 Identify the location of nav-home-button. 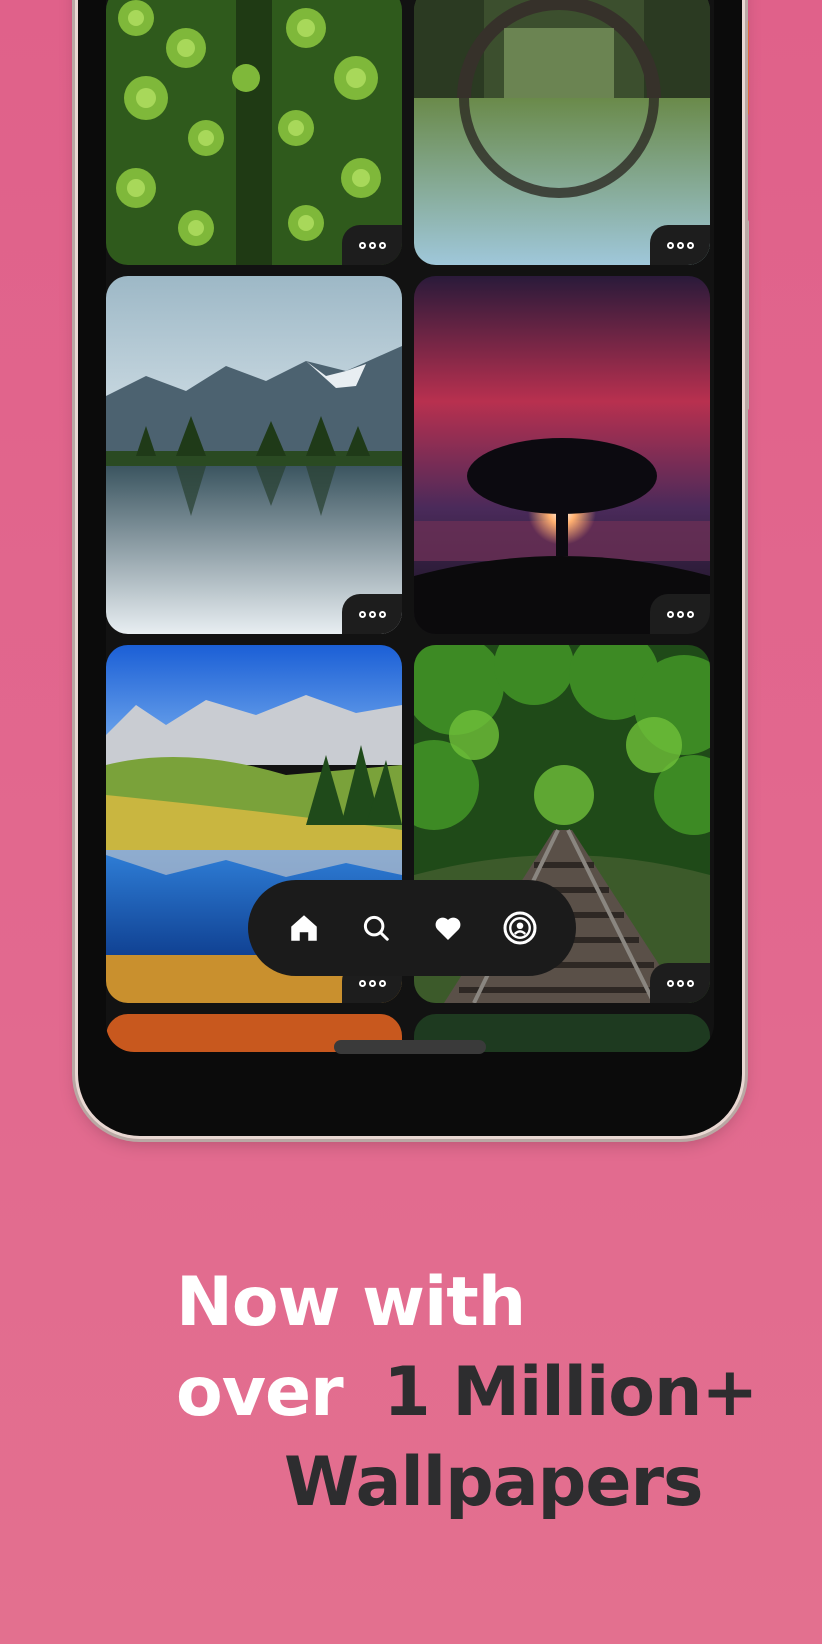
(304, 928).